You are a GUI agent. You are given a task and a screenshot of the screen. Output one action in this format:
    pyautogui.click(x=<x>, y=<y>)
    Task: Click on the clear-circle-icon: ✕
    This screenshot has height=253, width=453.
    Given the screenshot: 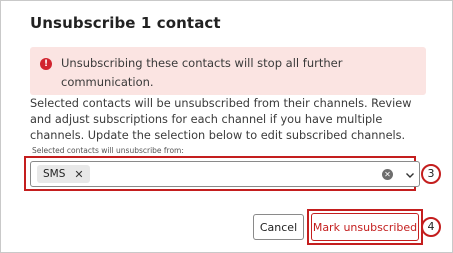 What is the action you would take?
    pyautogui.click(x=387, y=174)
    